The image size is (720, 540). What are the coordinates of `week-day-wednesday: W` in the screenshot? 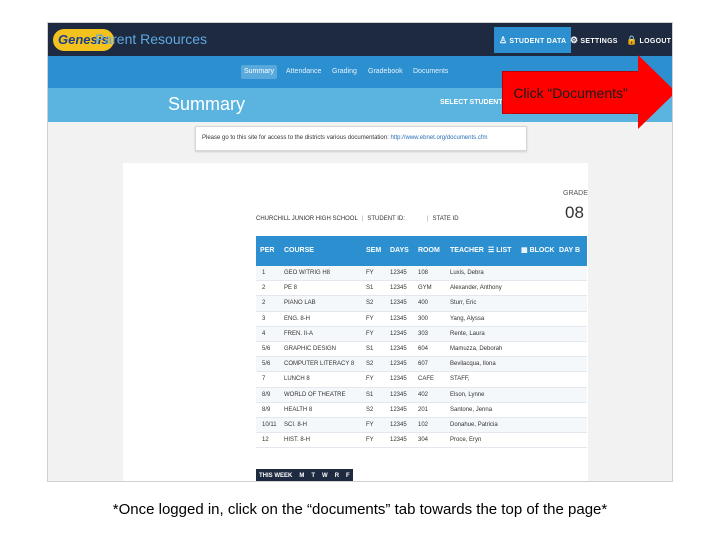 It's located at (325, 475).